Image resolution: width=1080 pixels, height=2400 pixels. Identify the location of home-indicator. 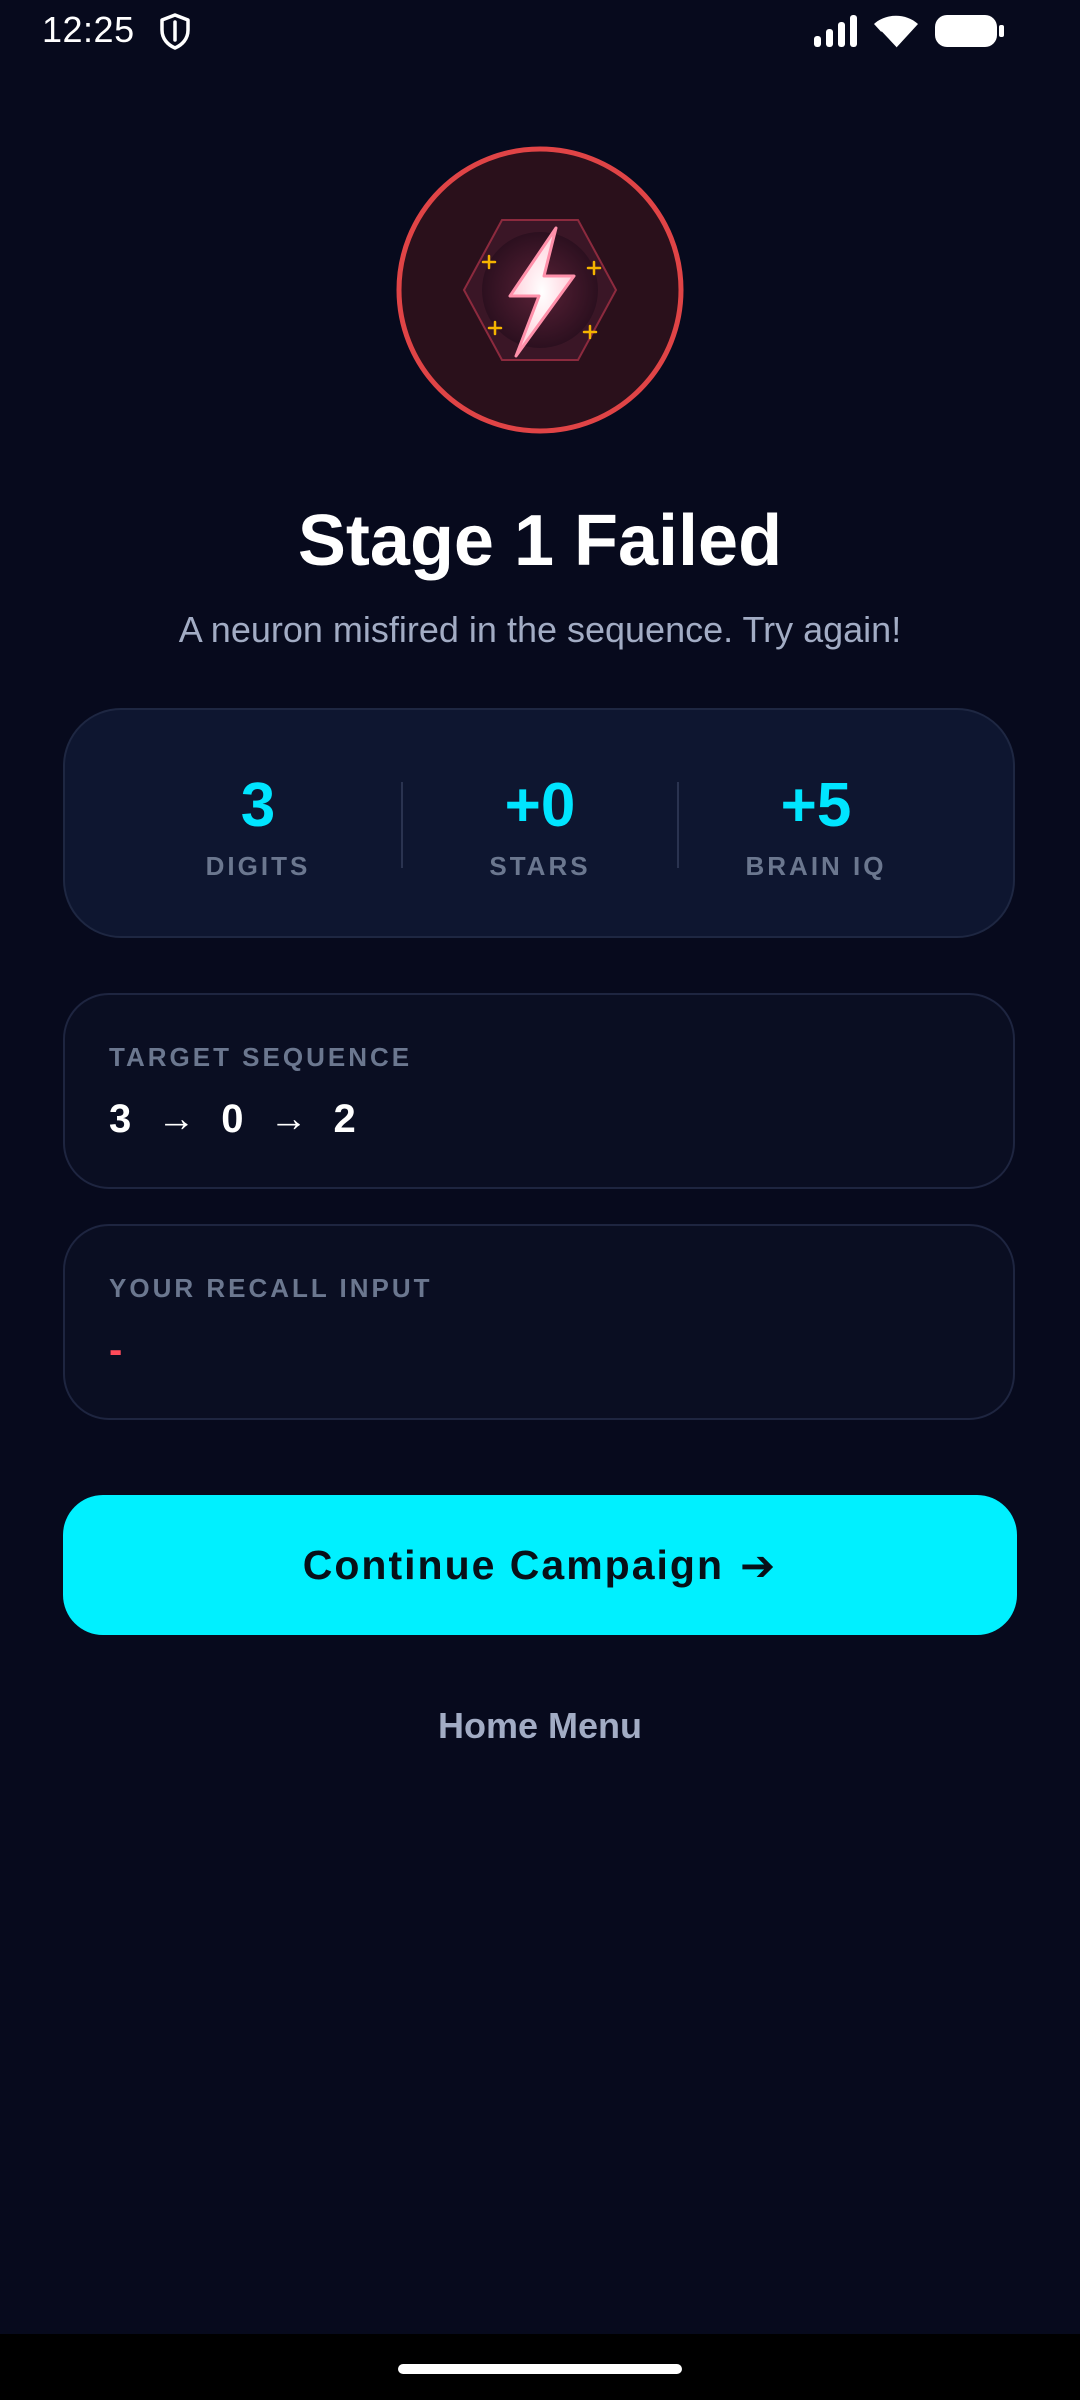
(540, 2369).